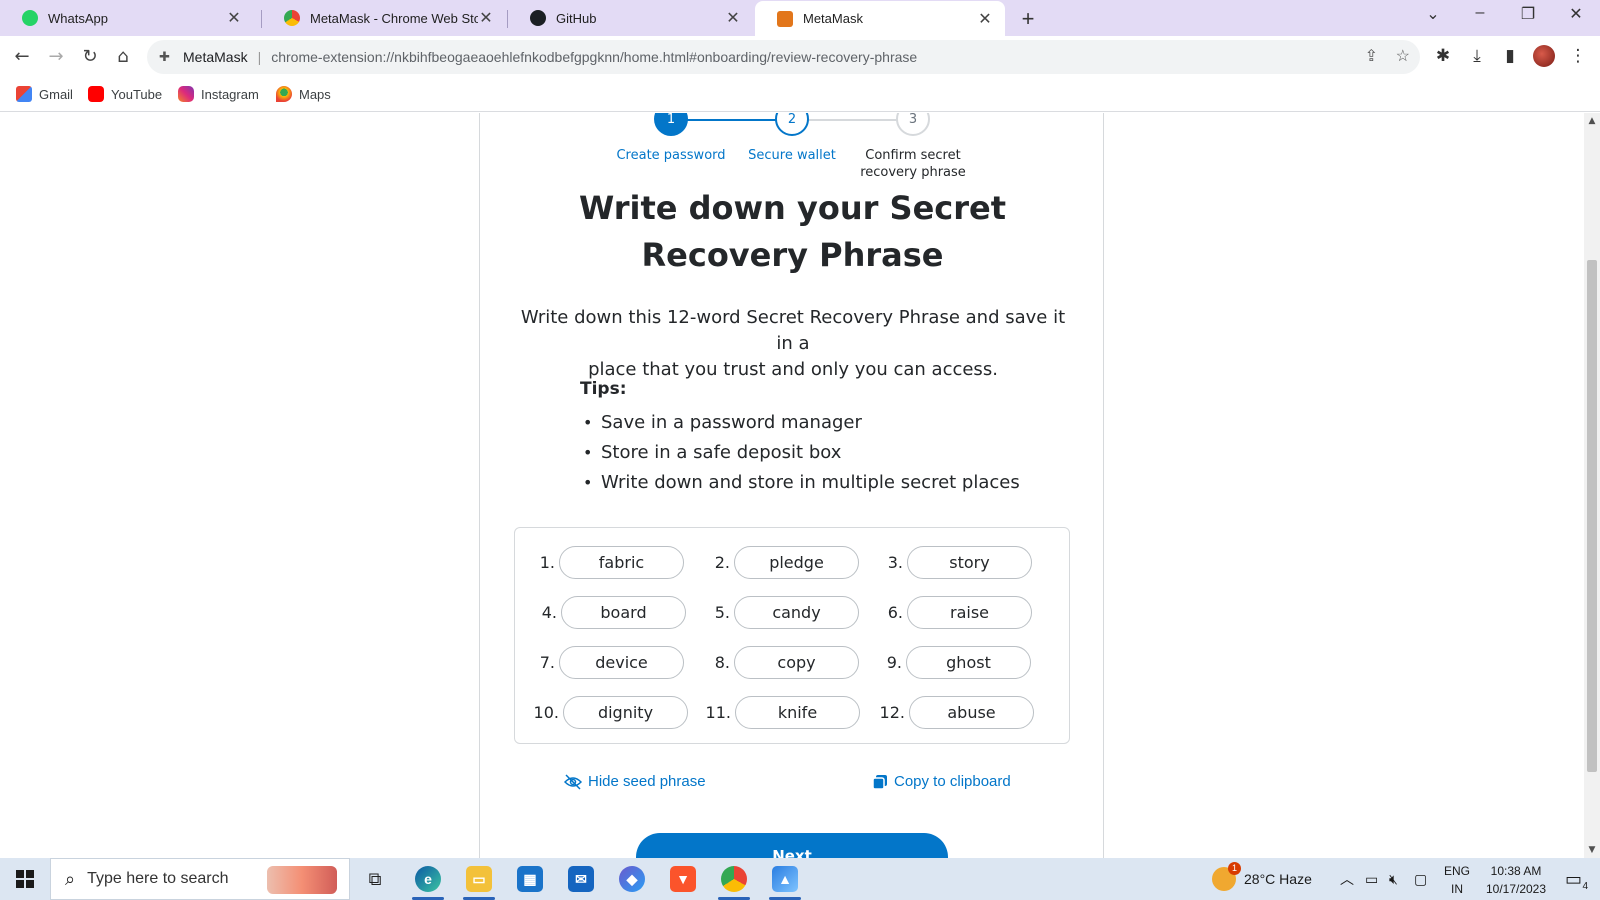 This screenshot has height=900, width=1600. What do you see at coordinates (1234, 868) in the screenshot?
I see `weather-badge: 1` at bounding box center [1234, 868].